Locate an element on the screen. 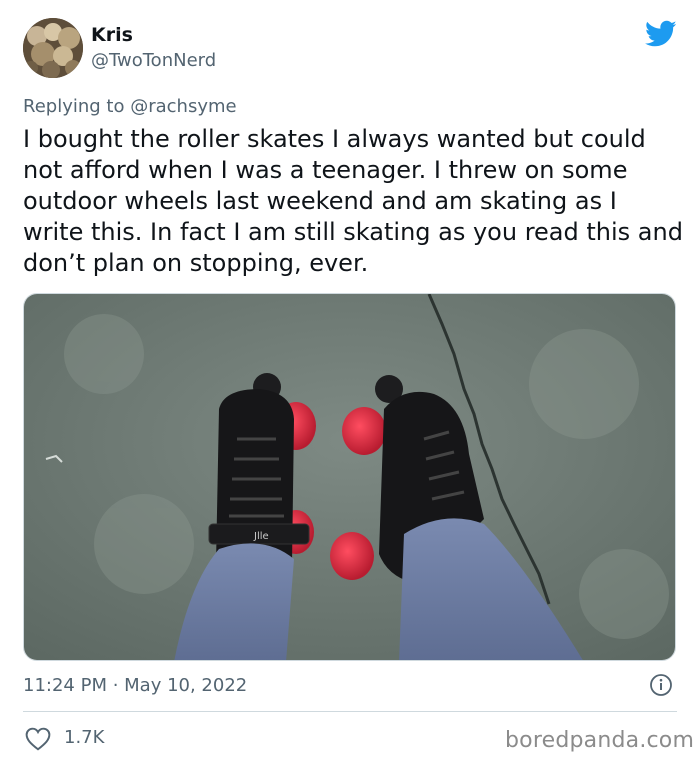 This screenshot has width=700, height=764. like-count: 1.7K is located at coordinates (84, 737).